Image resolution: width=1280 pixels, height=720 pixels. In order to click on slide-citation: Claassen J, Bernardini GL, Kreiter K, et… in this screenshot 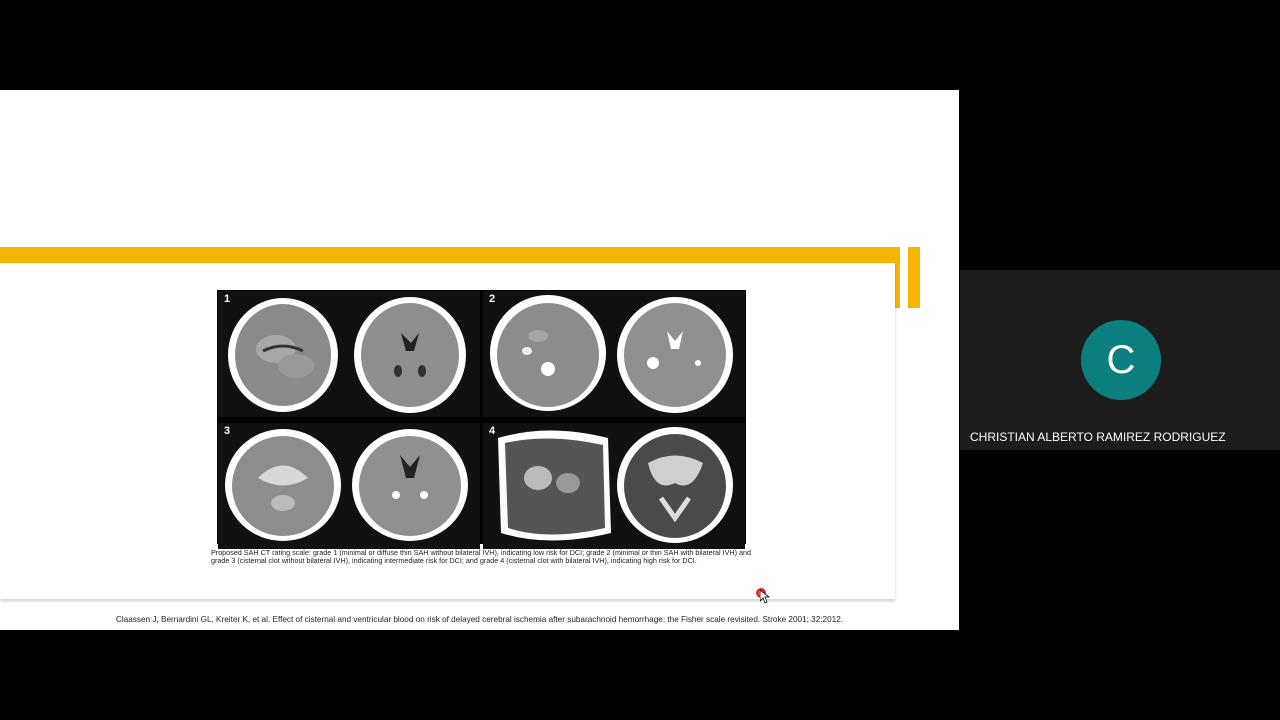, I will do `click(479, 619)`.